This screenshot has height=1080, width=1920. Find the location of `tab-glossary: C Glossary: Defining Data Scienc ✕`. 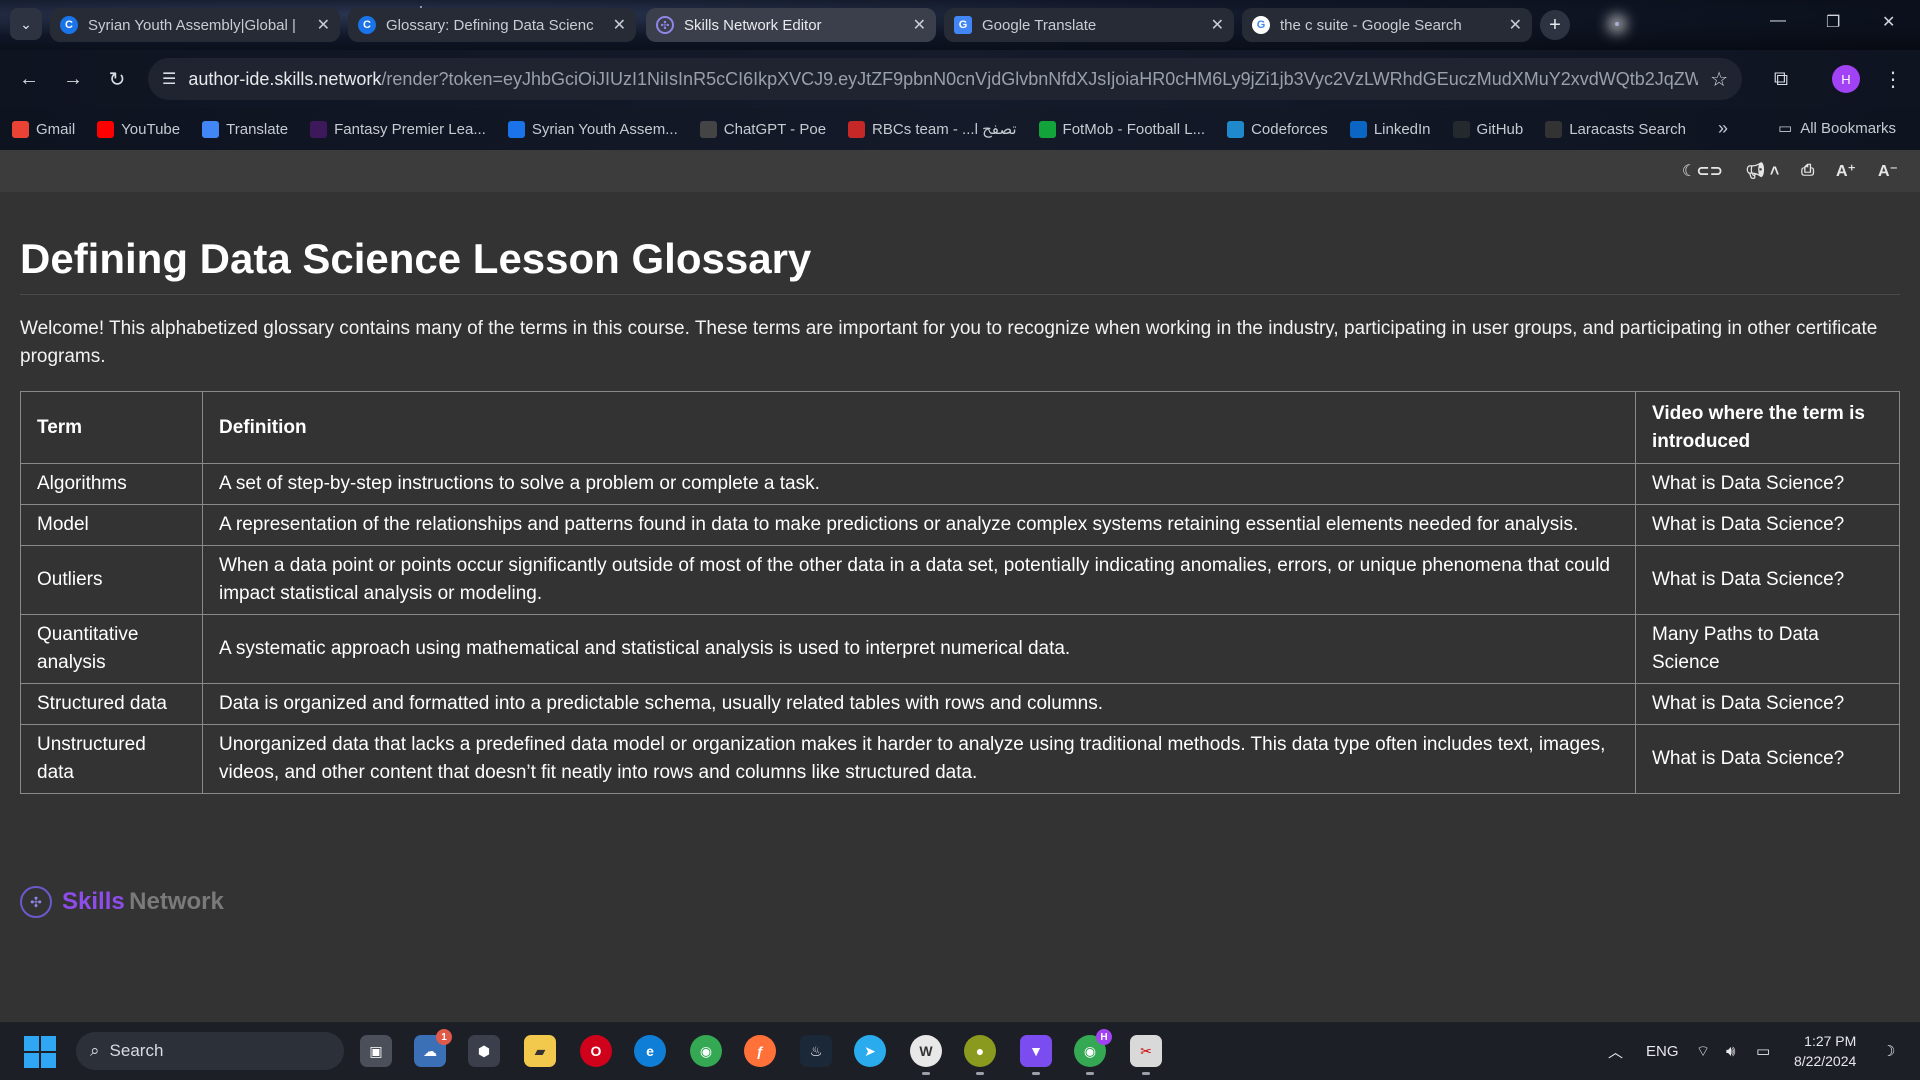

tab-glossary: C Glossary: Defining Data Scienc ✕ is located at coordinates (492, 25).